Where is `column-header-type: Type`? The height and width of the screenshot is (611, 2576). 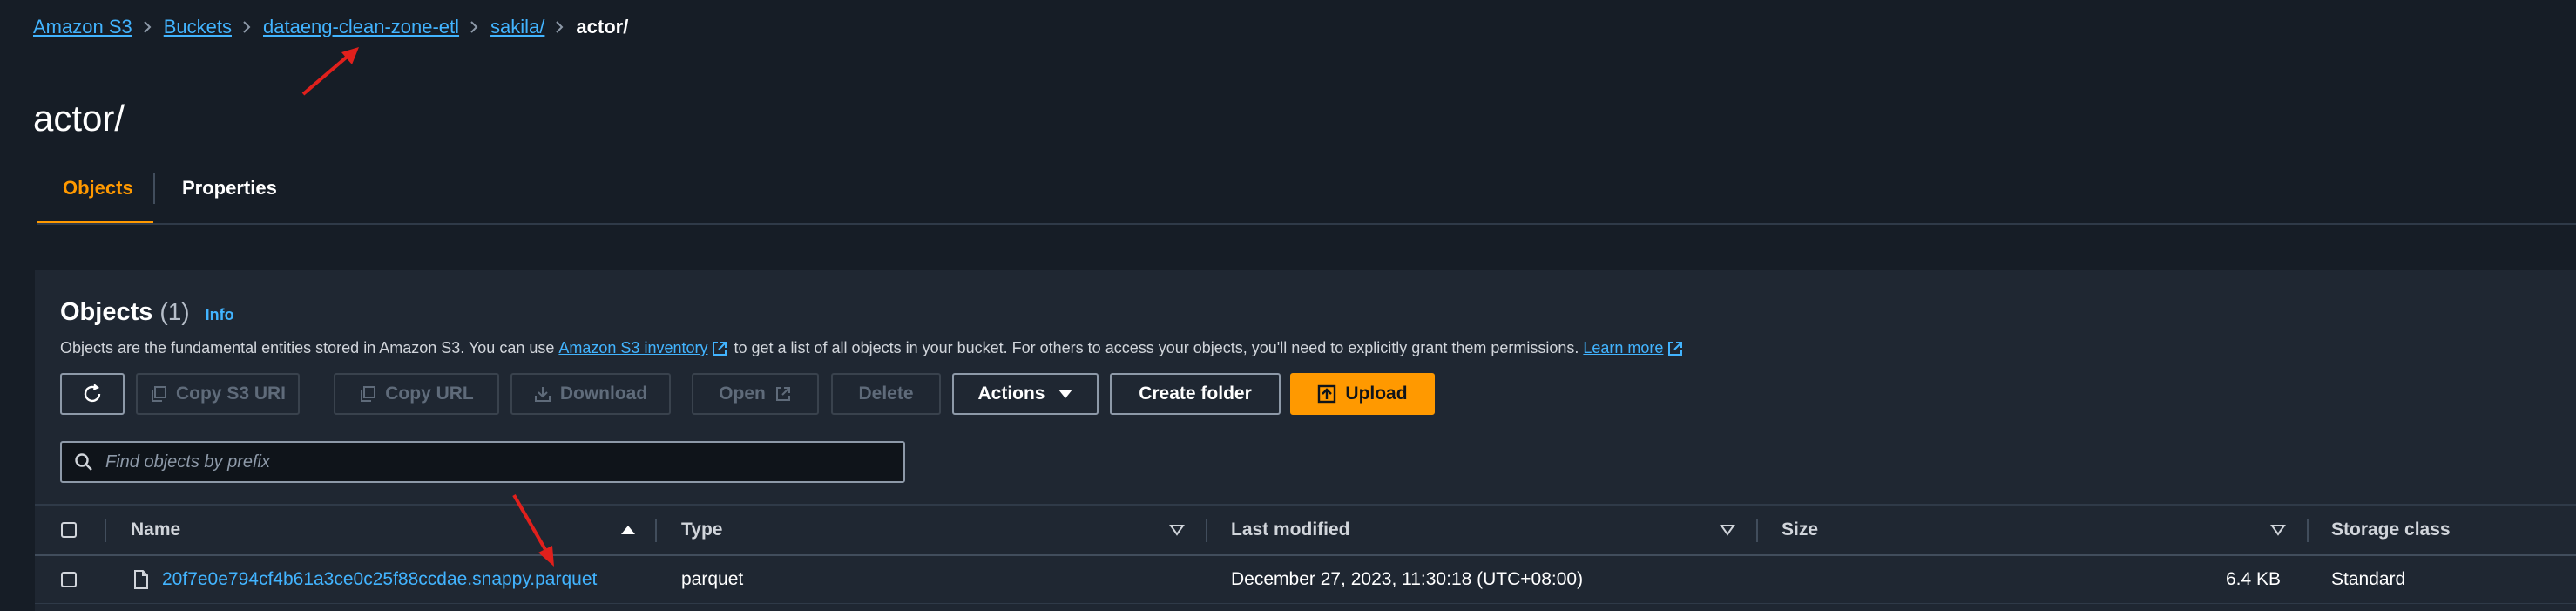
column-header-type: Type is located at coordinates (701, 530).